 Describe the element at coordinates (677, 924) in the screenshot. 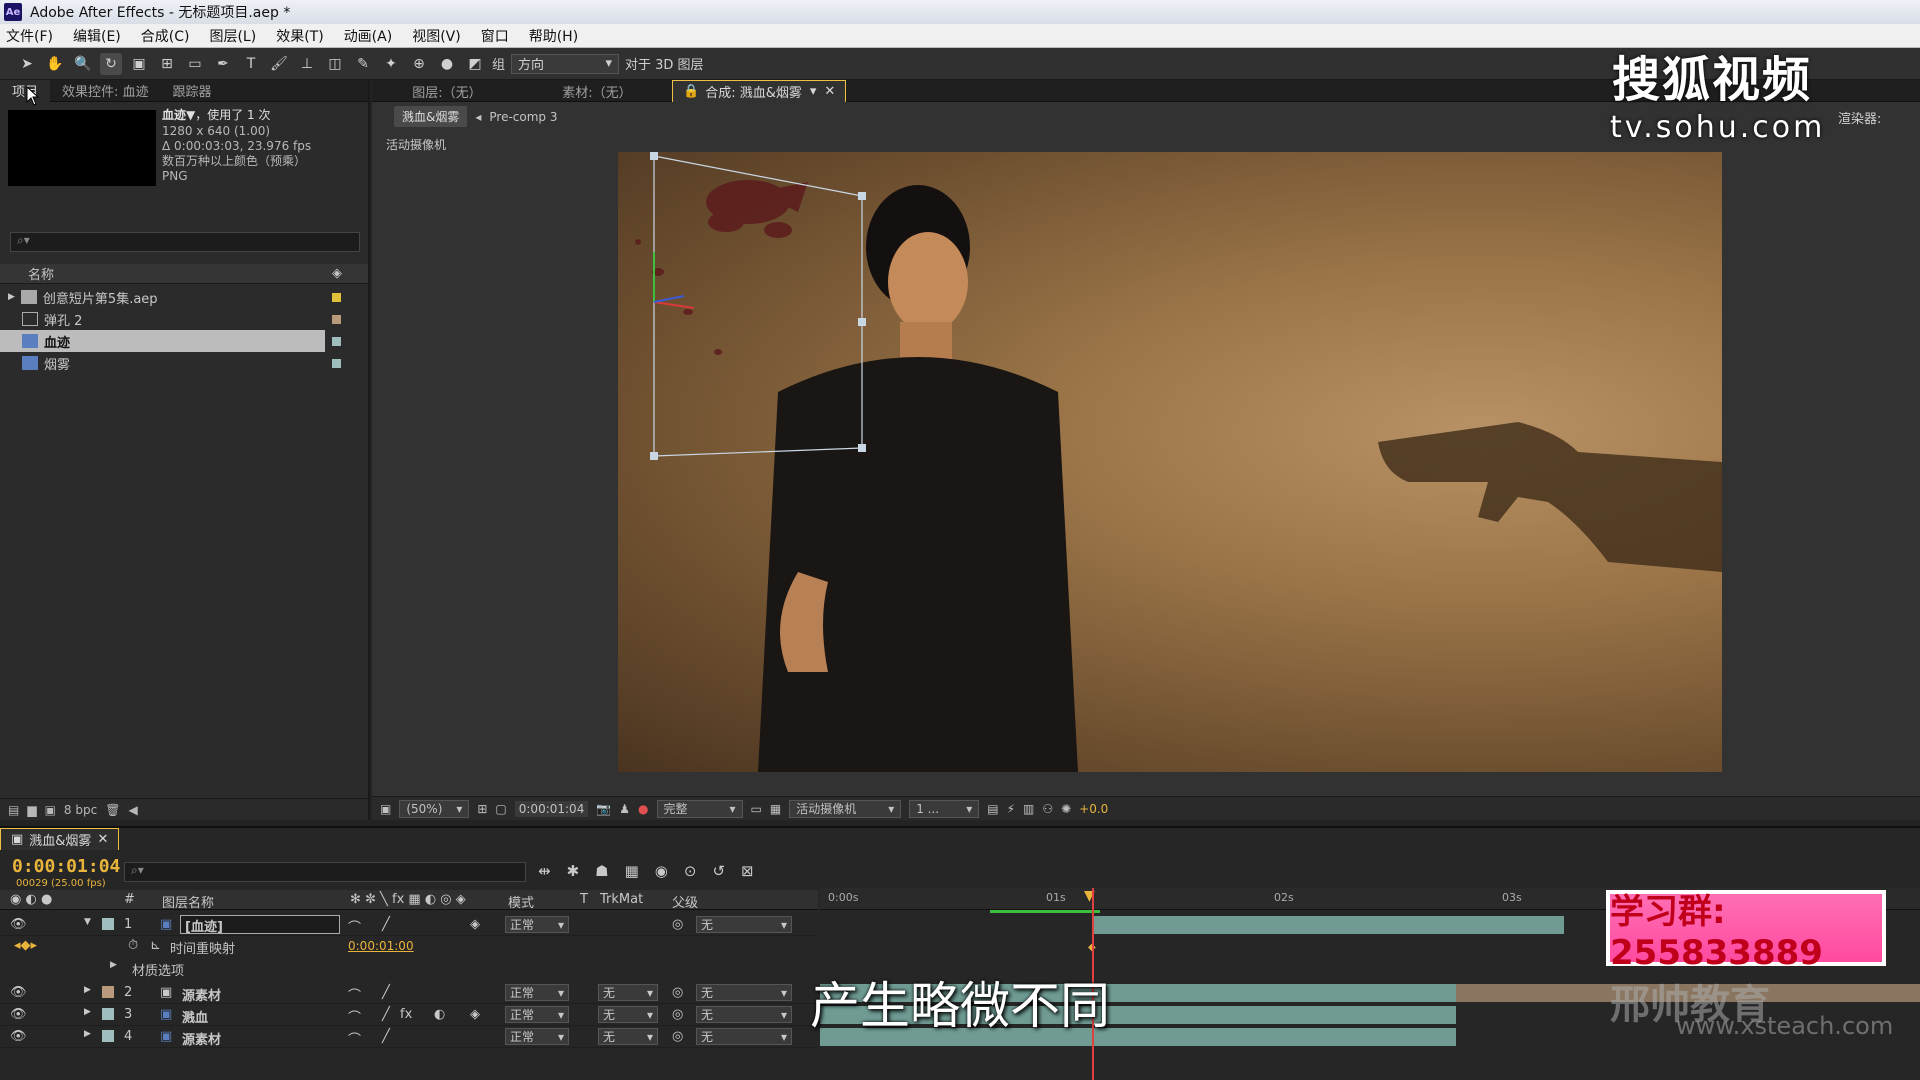

I see `pick-whip-icon: ◎` at that location.